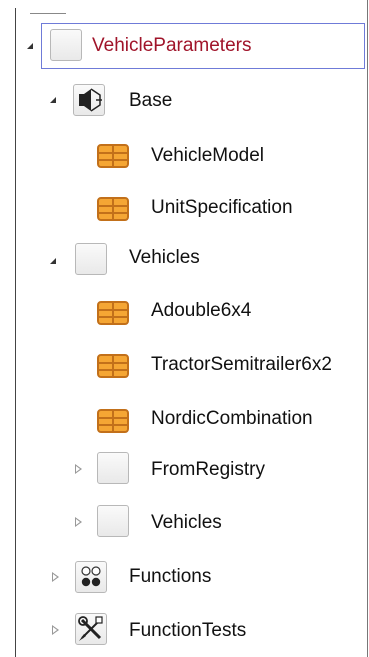  I want to click on dots-block-icon, so click(91, 577).